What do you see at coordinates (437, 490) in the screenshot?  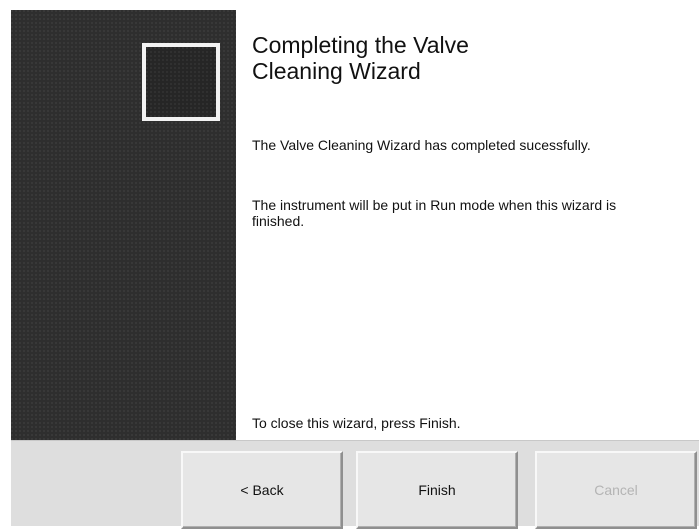 I see `finish-button: Finish` at bounding box center [437, 490].